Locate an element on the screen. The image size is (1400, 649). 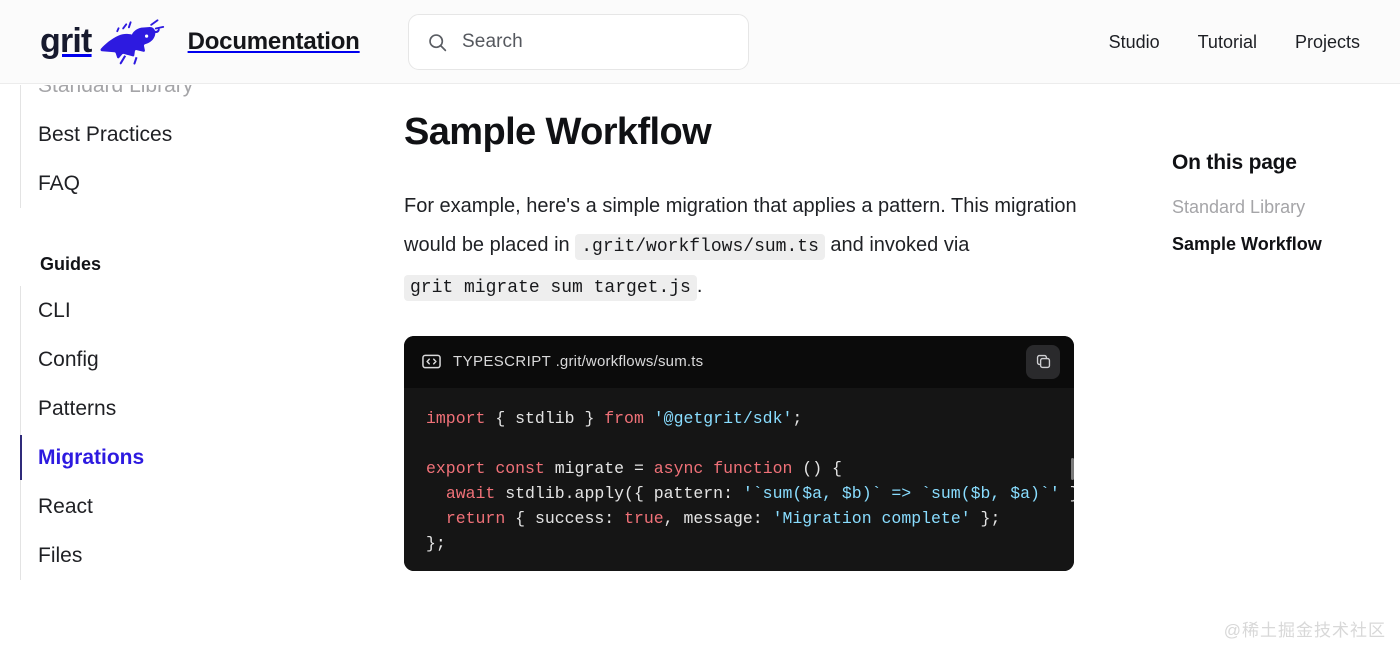
code-line: import { stdlib } from '@getgrit/sdk'; is located at coordinates (614, 418).